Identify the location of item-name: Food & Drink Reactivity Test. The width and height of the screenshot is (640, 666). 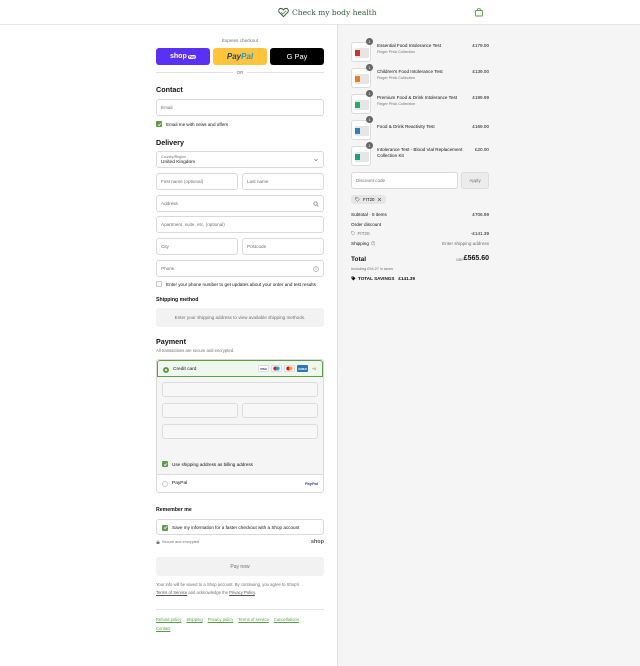
(406, 126).